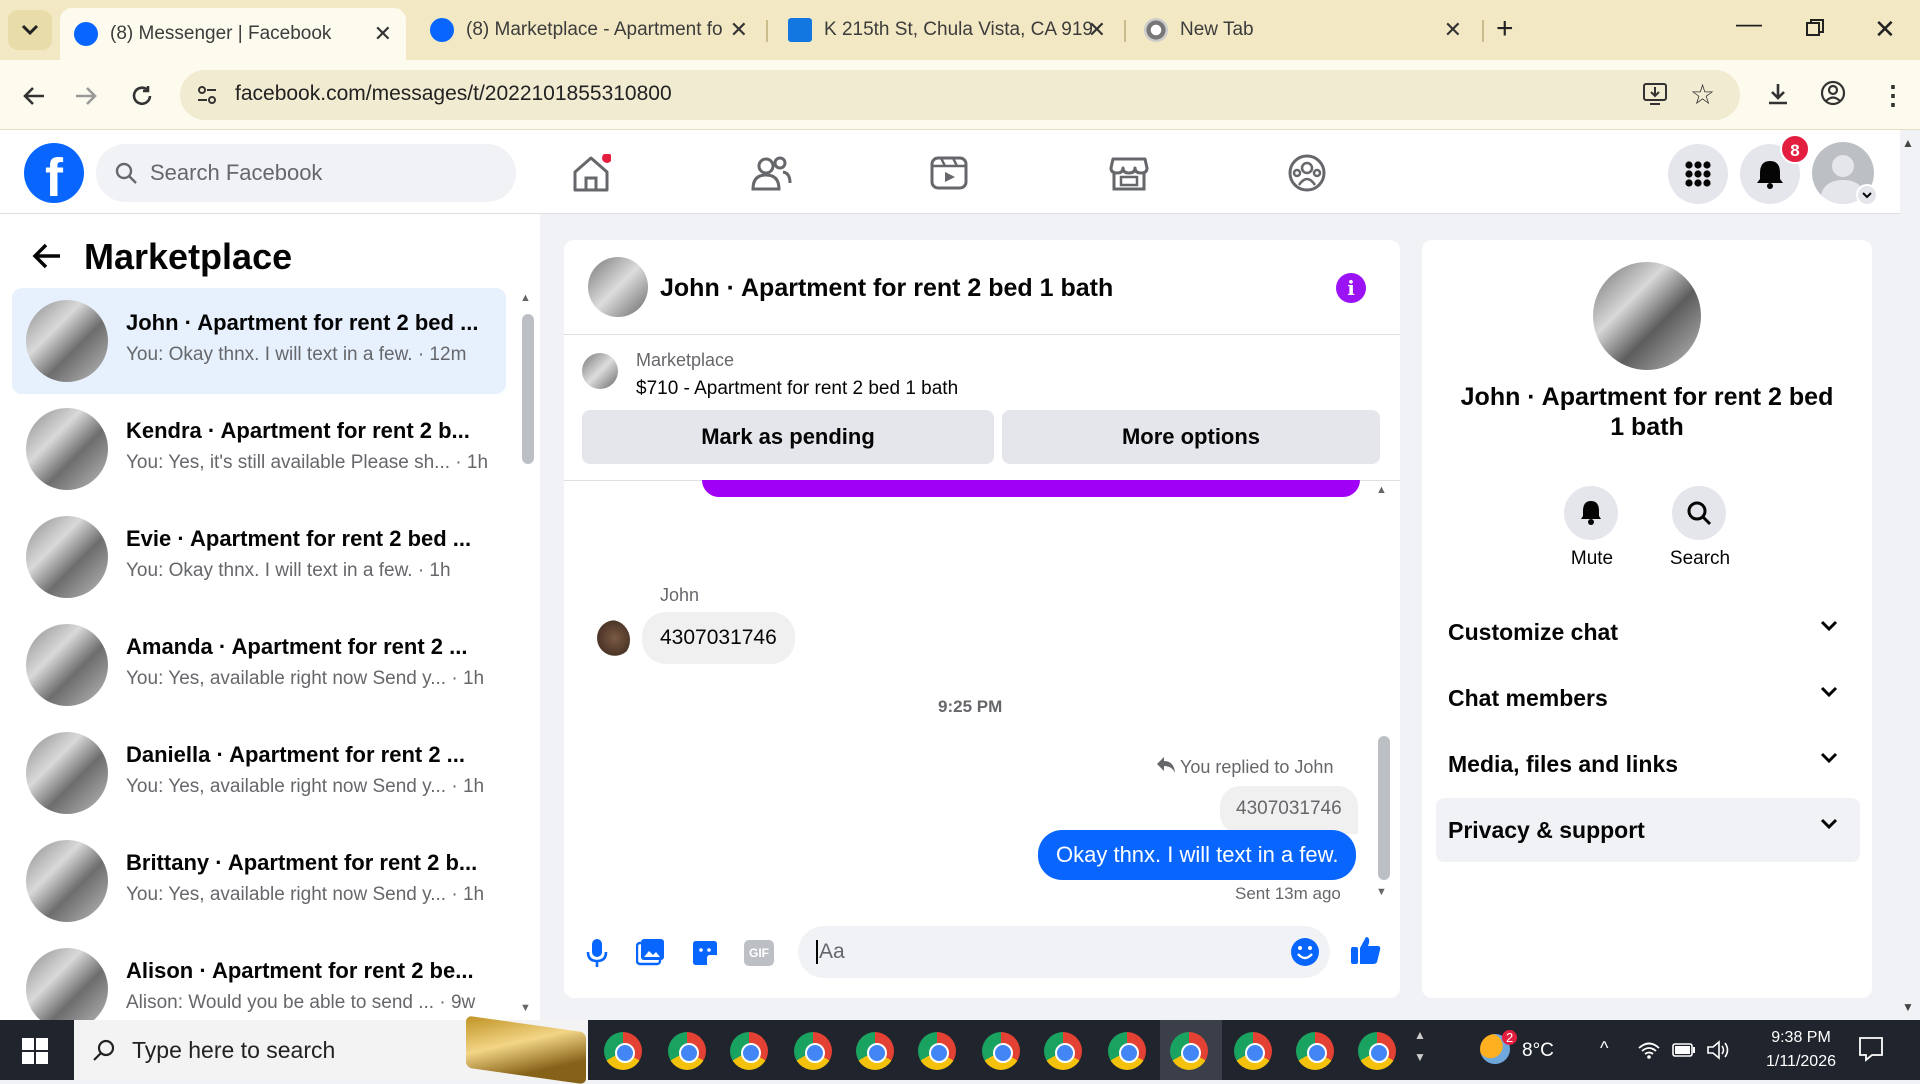 The image size is (1920, 1084). Describe the element at coordinates (1867, 195) in the screenshot. I see `account-chevron-icon` at that location.